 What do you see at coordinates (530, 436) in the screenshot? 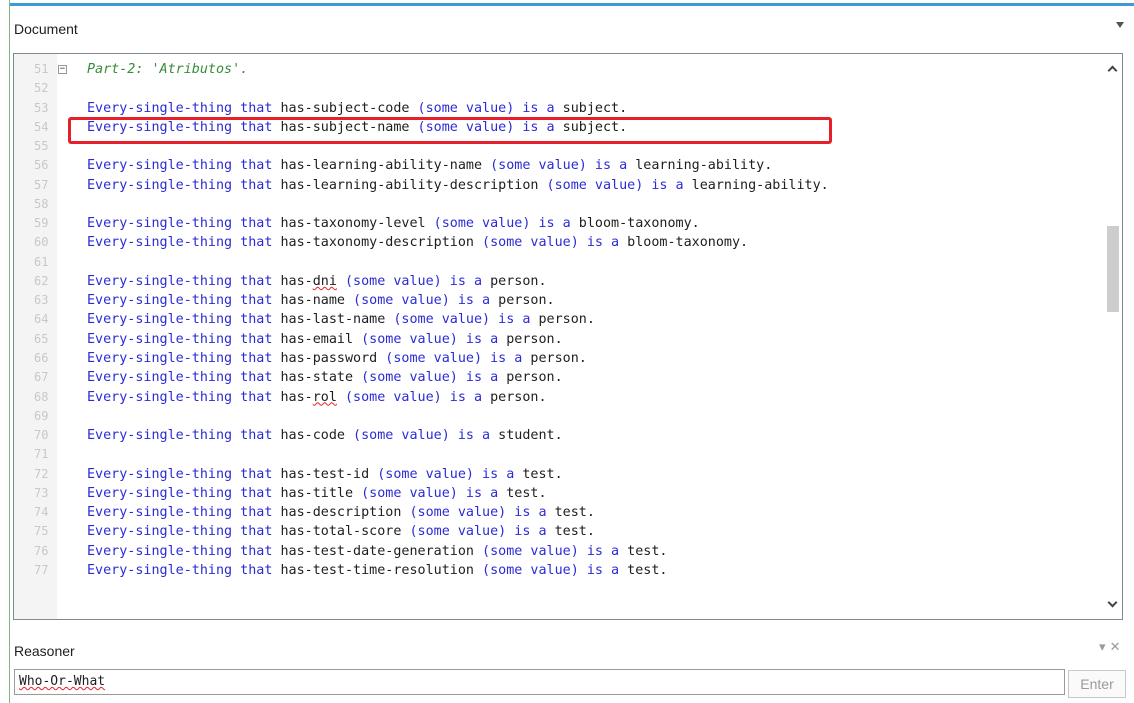
I see `code-token: student.` at bounding box center [530, 436].